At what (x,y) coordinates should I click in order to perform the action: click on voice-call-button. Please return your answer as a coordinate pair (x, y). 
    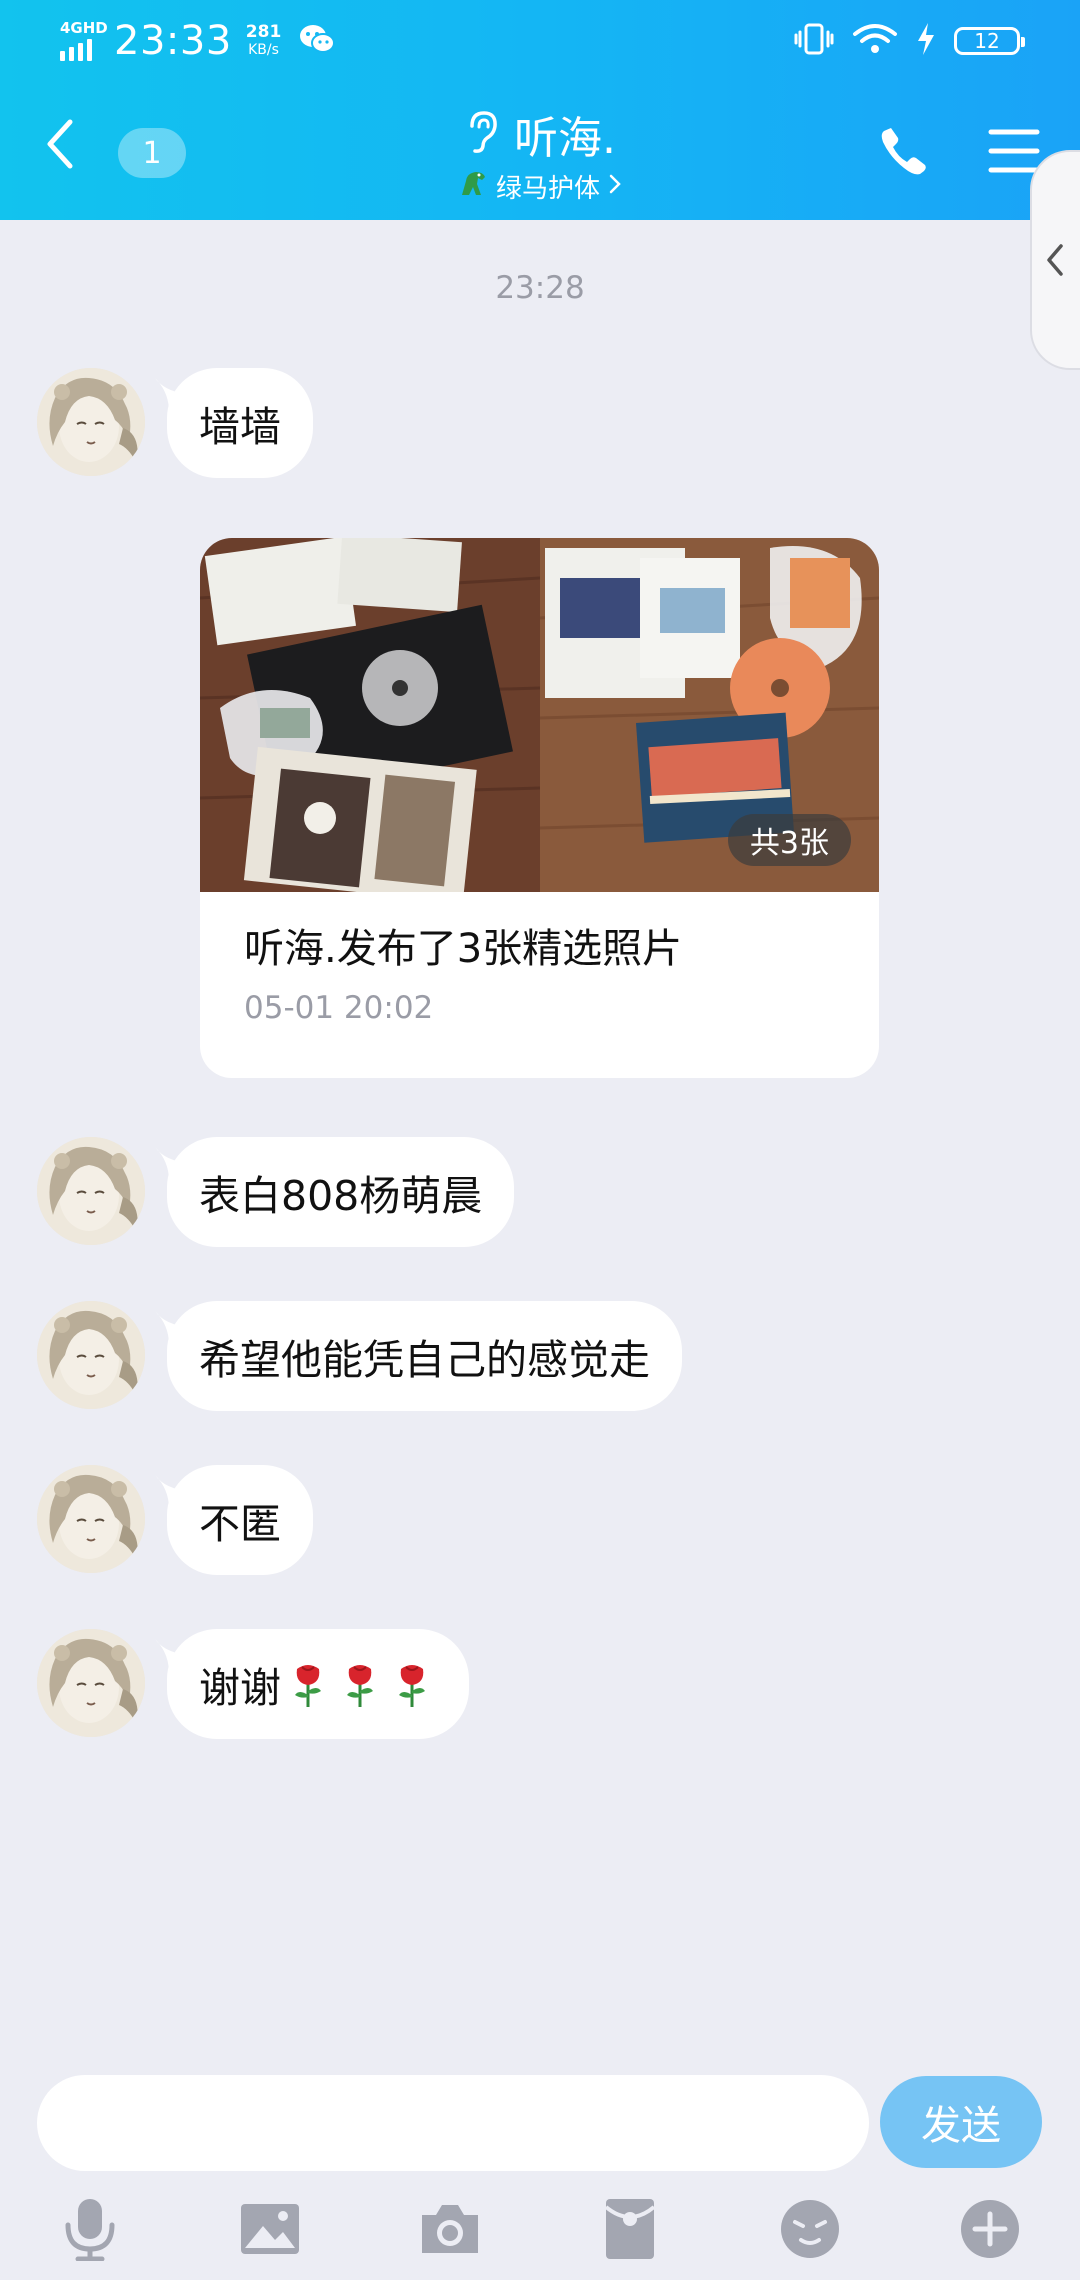
    Looking at the image, I should click on (904, 150).